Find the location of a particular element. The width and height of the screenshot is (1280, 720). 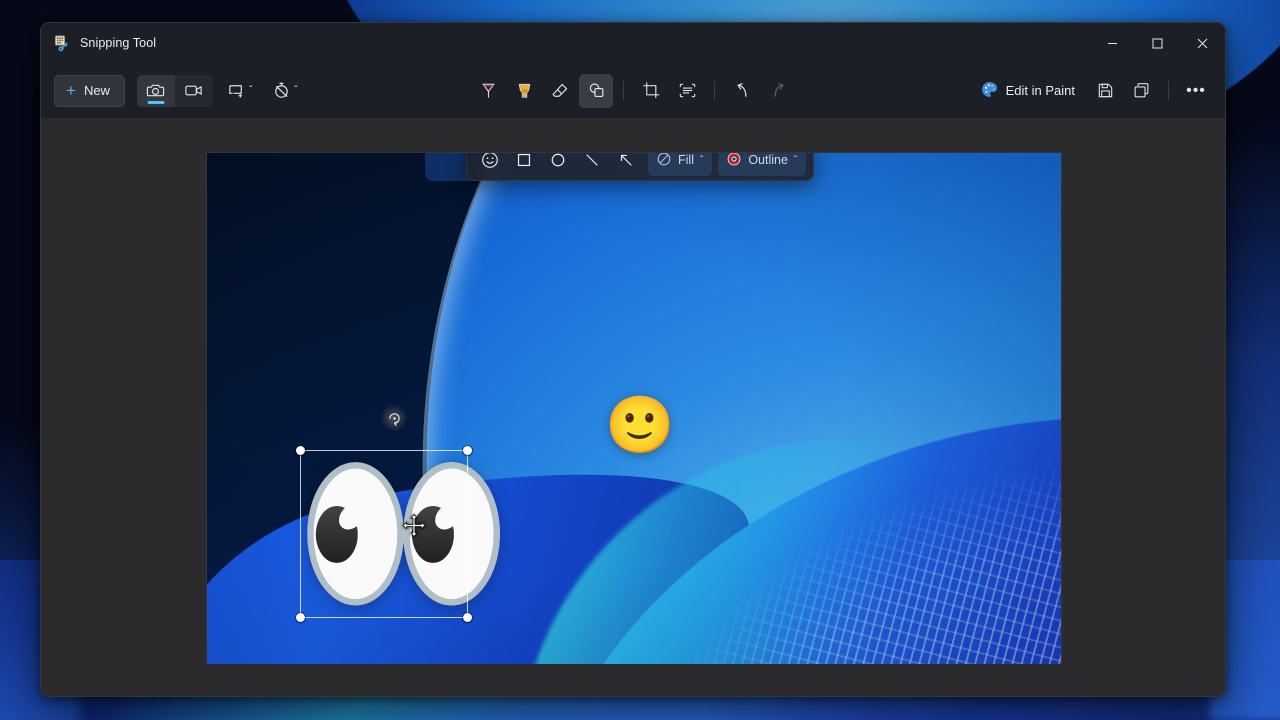

more-options-button: ••• is located at coordinates (1196, 91).